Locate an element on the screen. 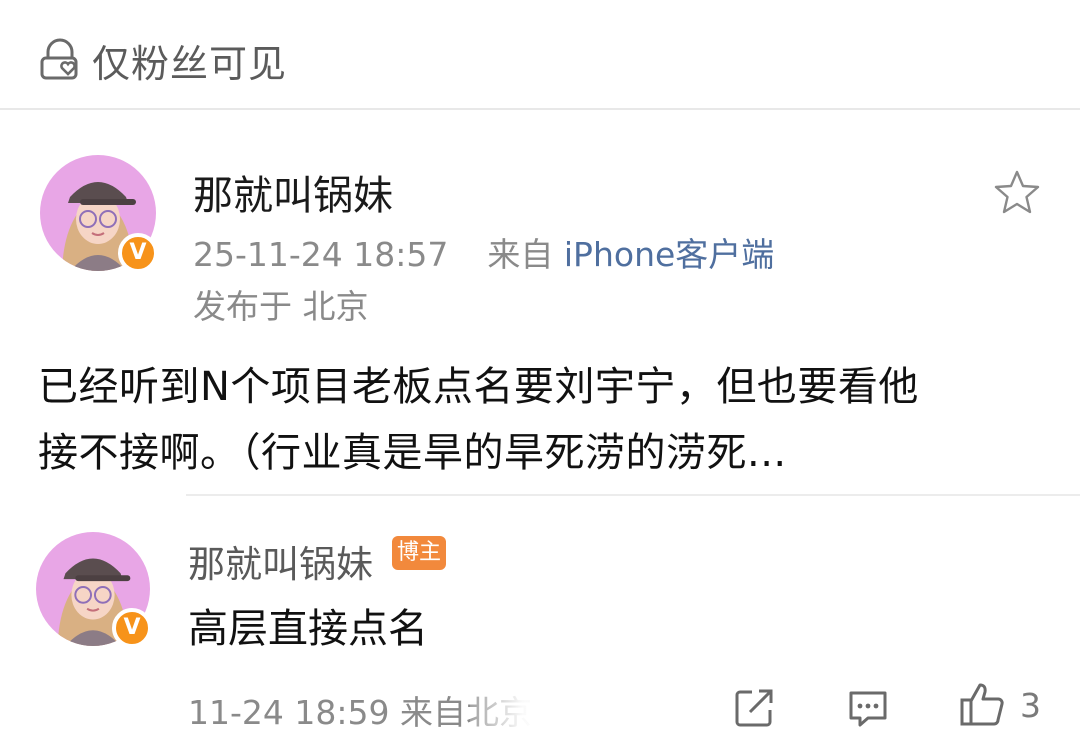  post-author-name: 那就叫锅妹 is located at coordinates (293, 192).